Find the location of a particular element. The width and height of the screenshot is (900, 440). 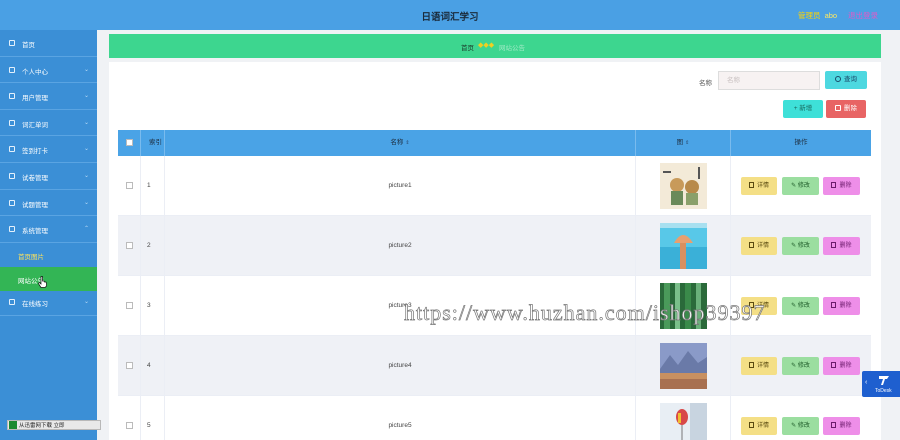

sidebar-item-label: 试卷管理 is located at coordinates (35, 178).